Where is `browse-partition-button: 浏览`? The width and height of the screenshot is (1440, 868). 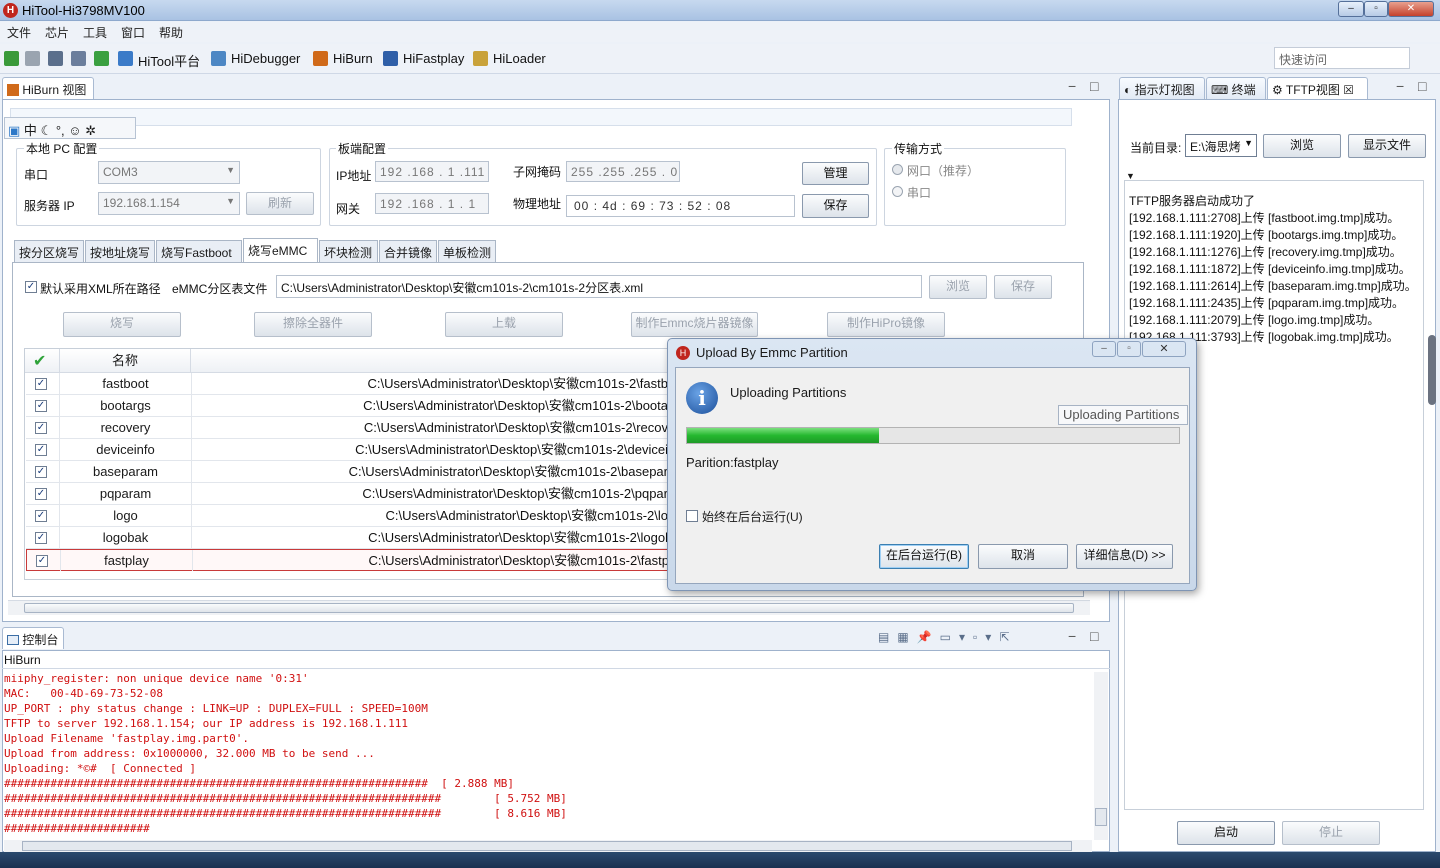 browse-partition-button: 浏览 is located at coordinates (958, 287).